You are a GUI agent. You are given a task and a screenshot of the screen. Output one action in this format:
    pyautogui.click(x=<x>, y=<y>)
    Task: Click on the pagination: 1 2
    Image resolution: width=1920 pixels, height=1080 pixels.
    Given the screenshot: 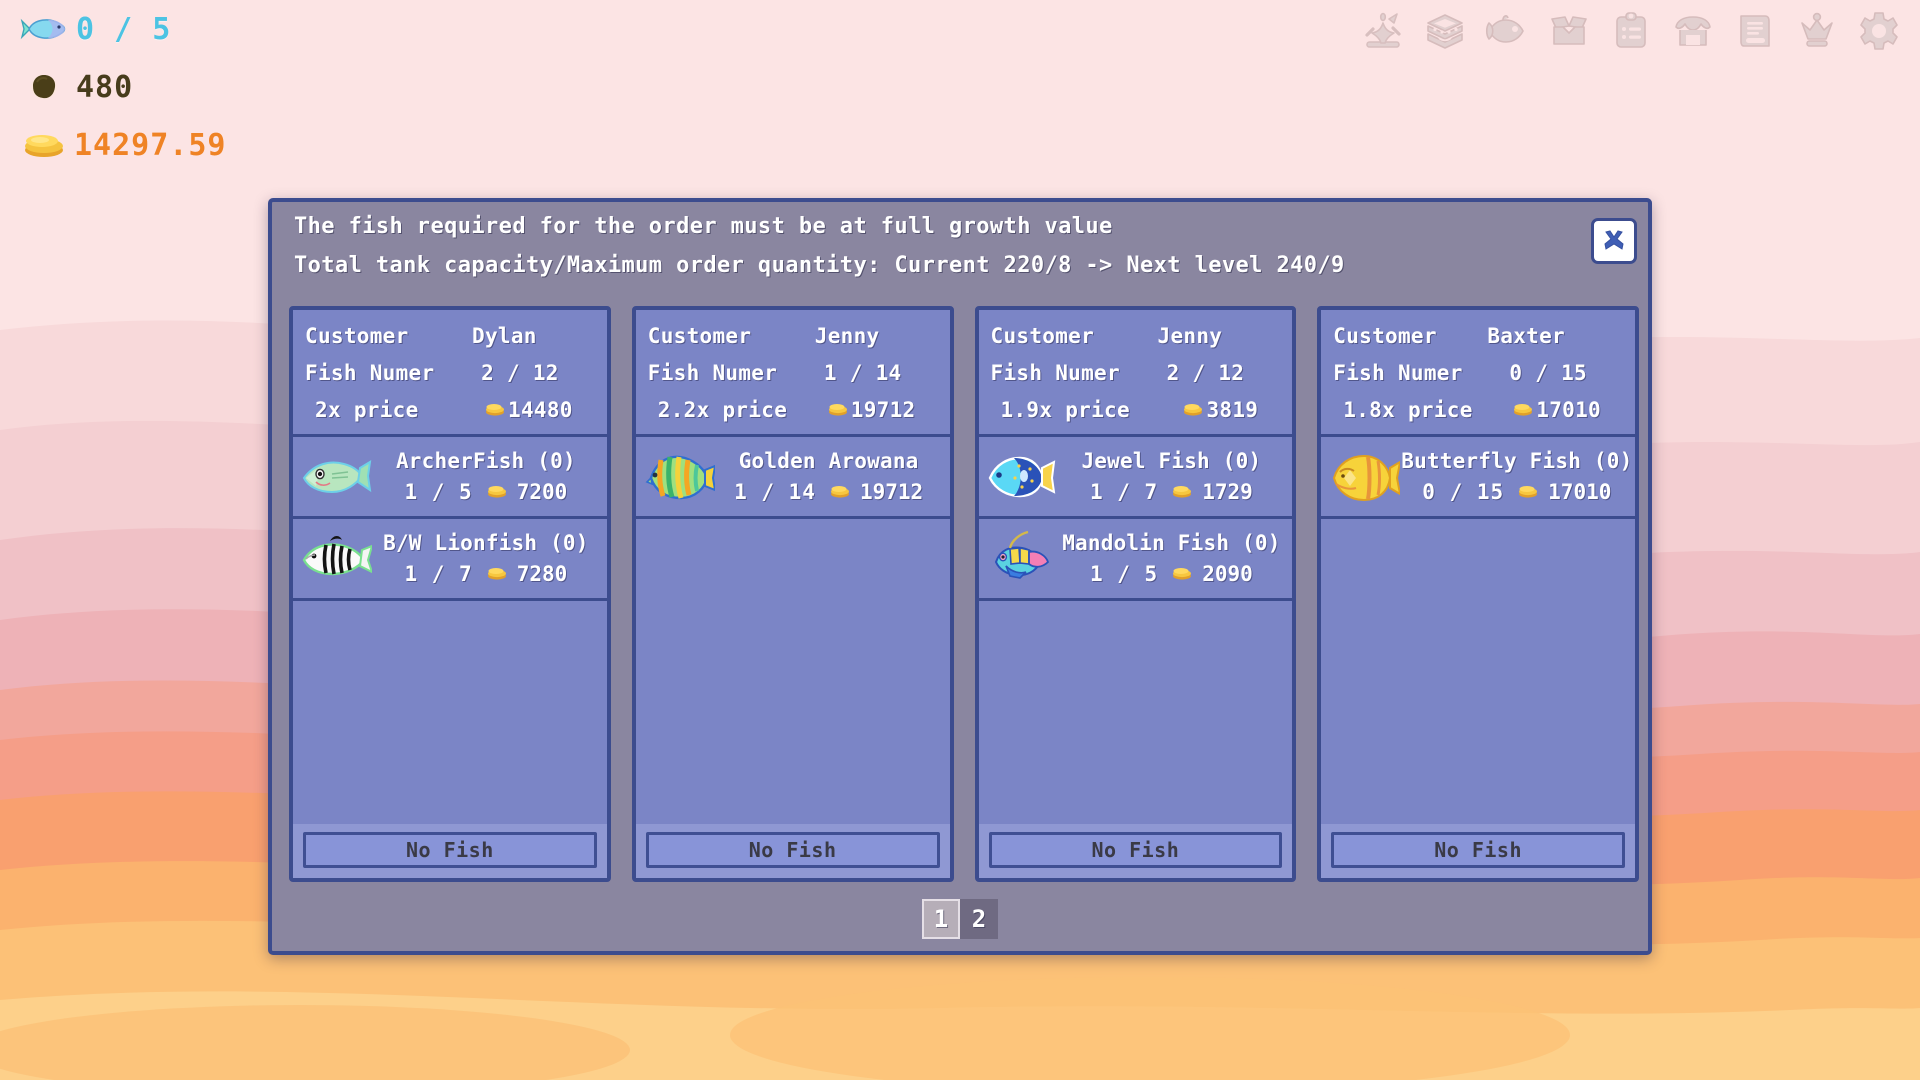 What is the action you would take?
    pyautogui.click(x=960, y=919)
    